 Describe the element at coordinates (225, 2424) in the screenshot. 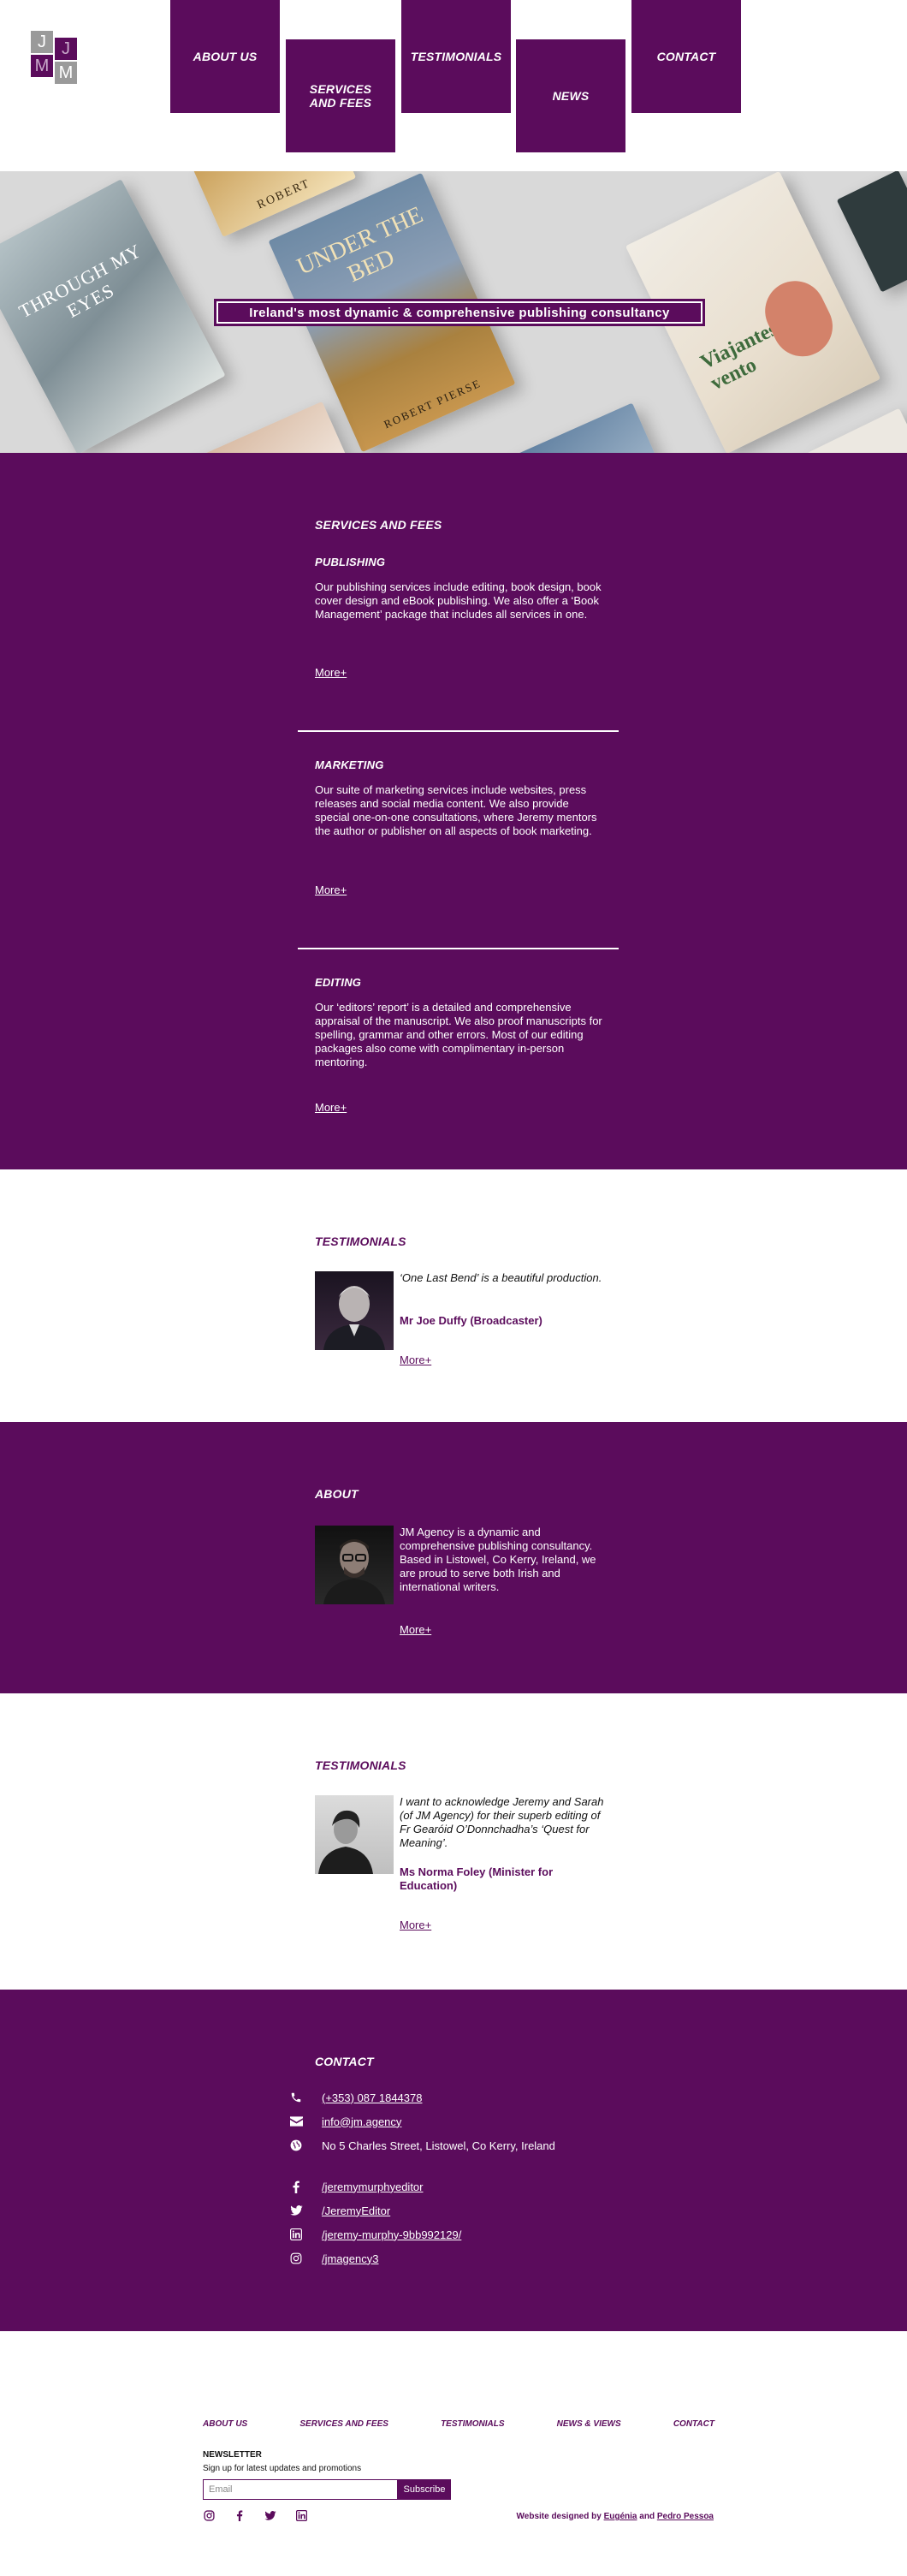

I see `footer-nav-about: ABOUT US` at that location.